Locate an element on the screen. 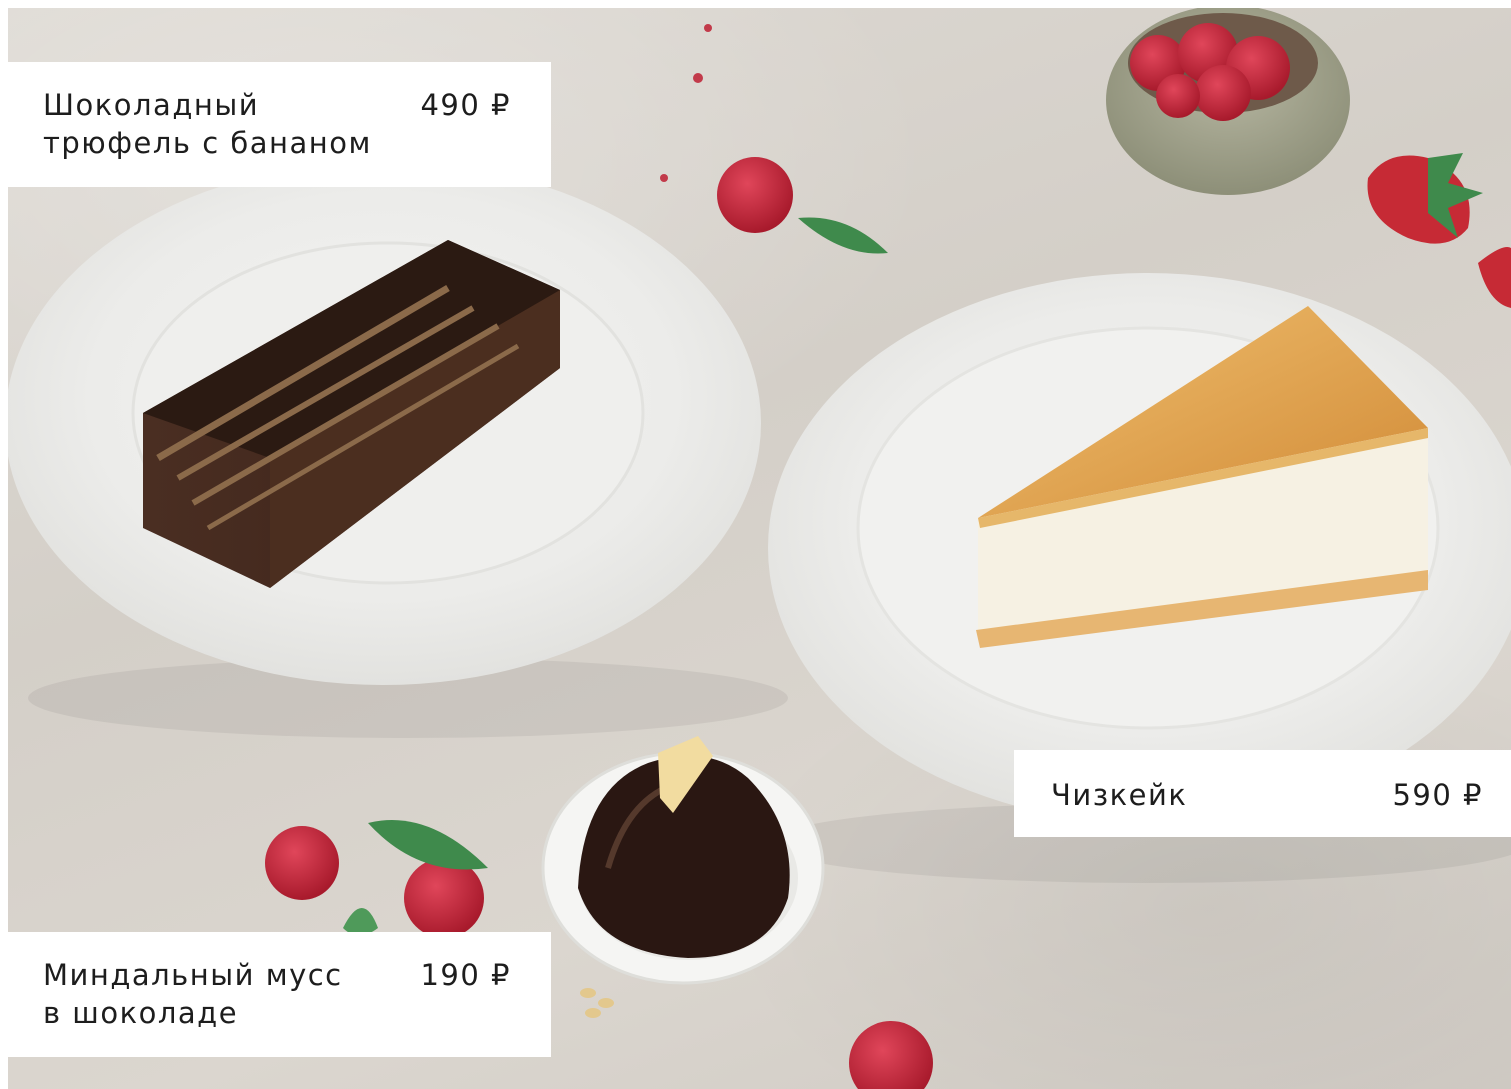  menu-item-price: 190 ₽ is located at coordinates (465, 975).